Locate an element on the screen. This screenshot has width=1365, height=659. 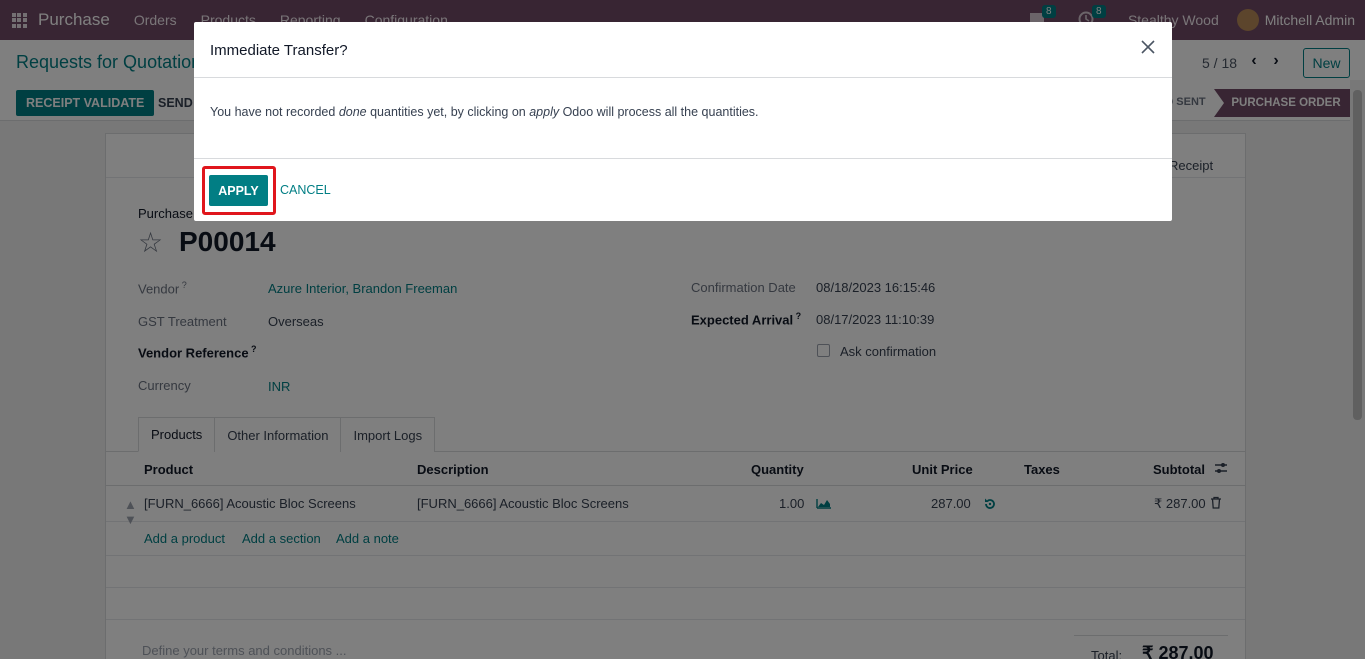
dialog-footer: APPLY CANCEL is located at coordinates (683, 189).